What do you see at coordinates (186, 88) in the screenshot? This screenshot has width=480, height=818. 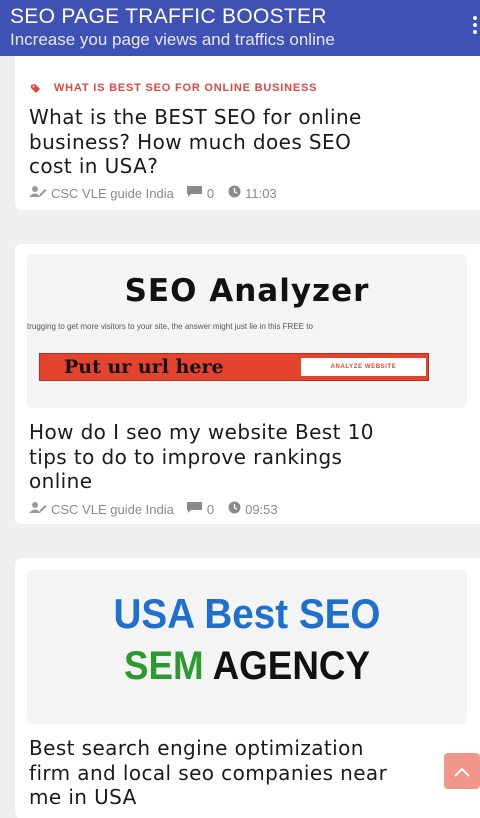 I see `category-label: WHAT IS BEST SEO FOR ONLINE BUSINESS` at bounding box center [186, 88].